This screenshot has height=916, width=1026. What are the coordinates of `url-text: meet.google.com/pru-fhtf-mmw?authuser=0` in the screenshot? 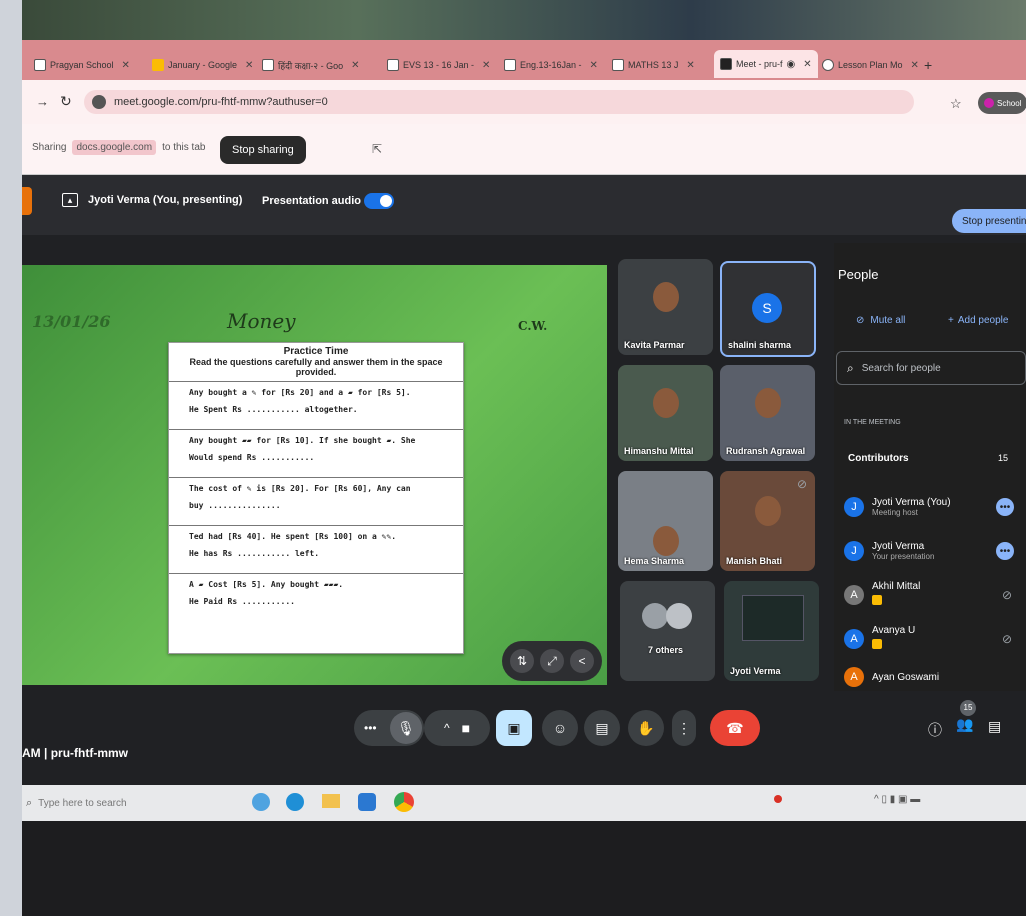 It's located at (221, 102).